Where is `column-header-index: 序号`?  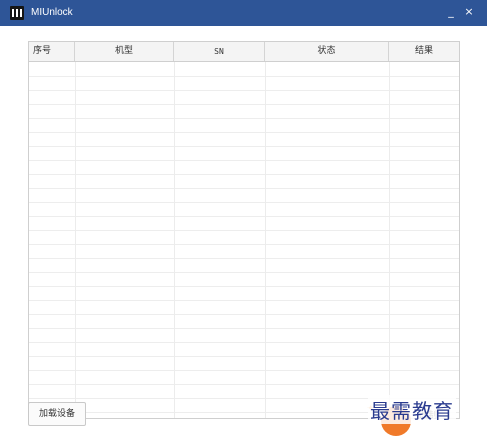 column-header-index: 序号 is located at coordinates (52, 51).